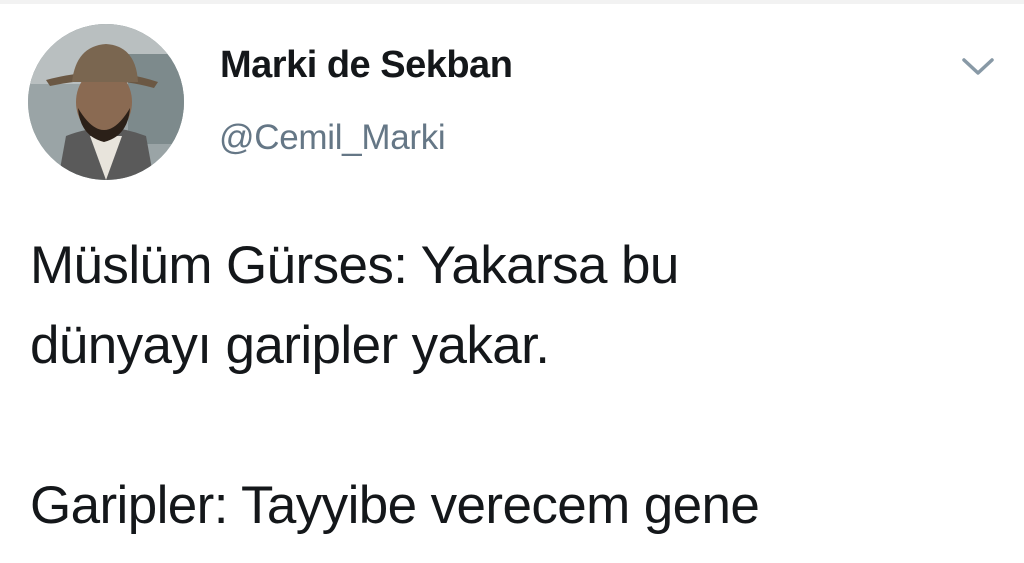 This screenshot has width=1024, height=563. I want to click on chevron-down-icon, so click(978, 66).